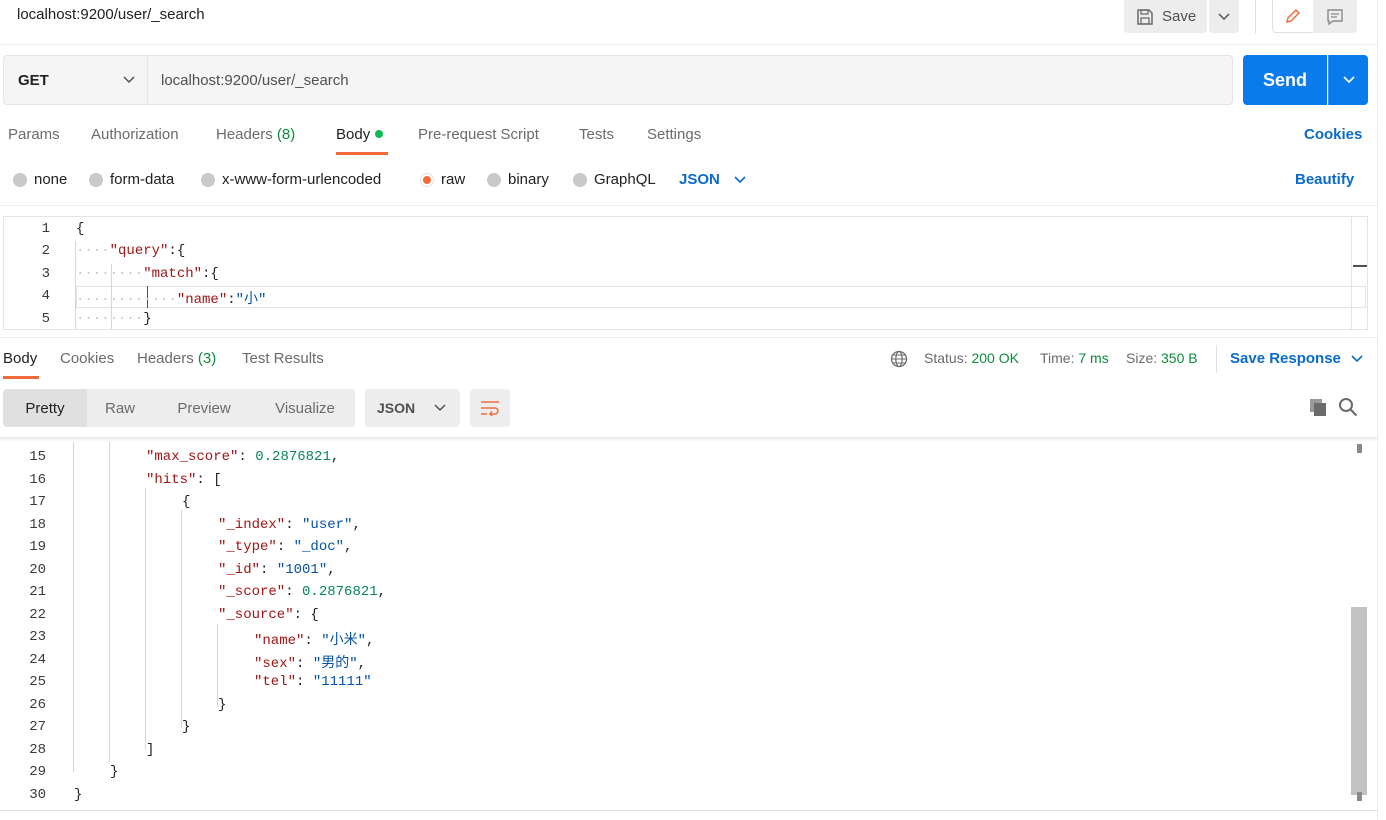 This screenshot has width=1386, height=820. Describe the element at coordinates (37, 457) in the screenshot. I see `line-number: 15` at that location.